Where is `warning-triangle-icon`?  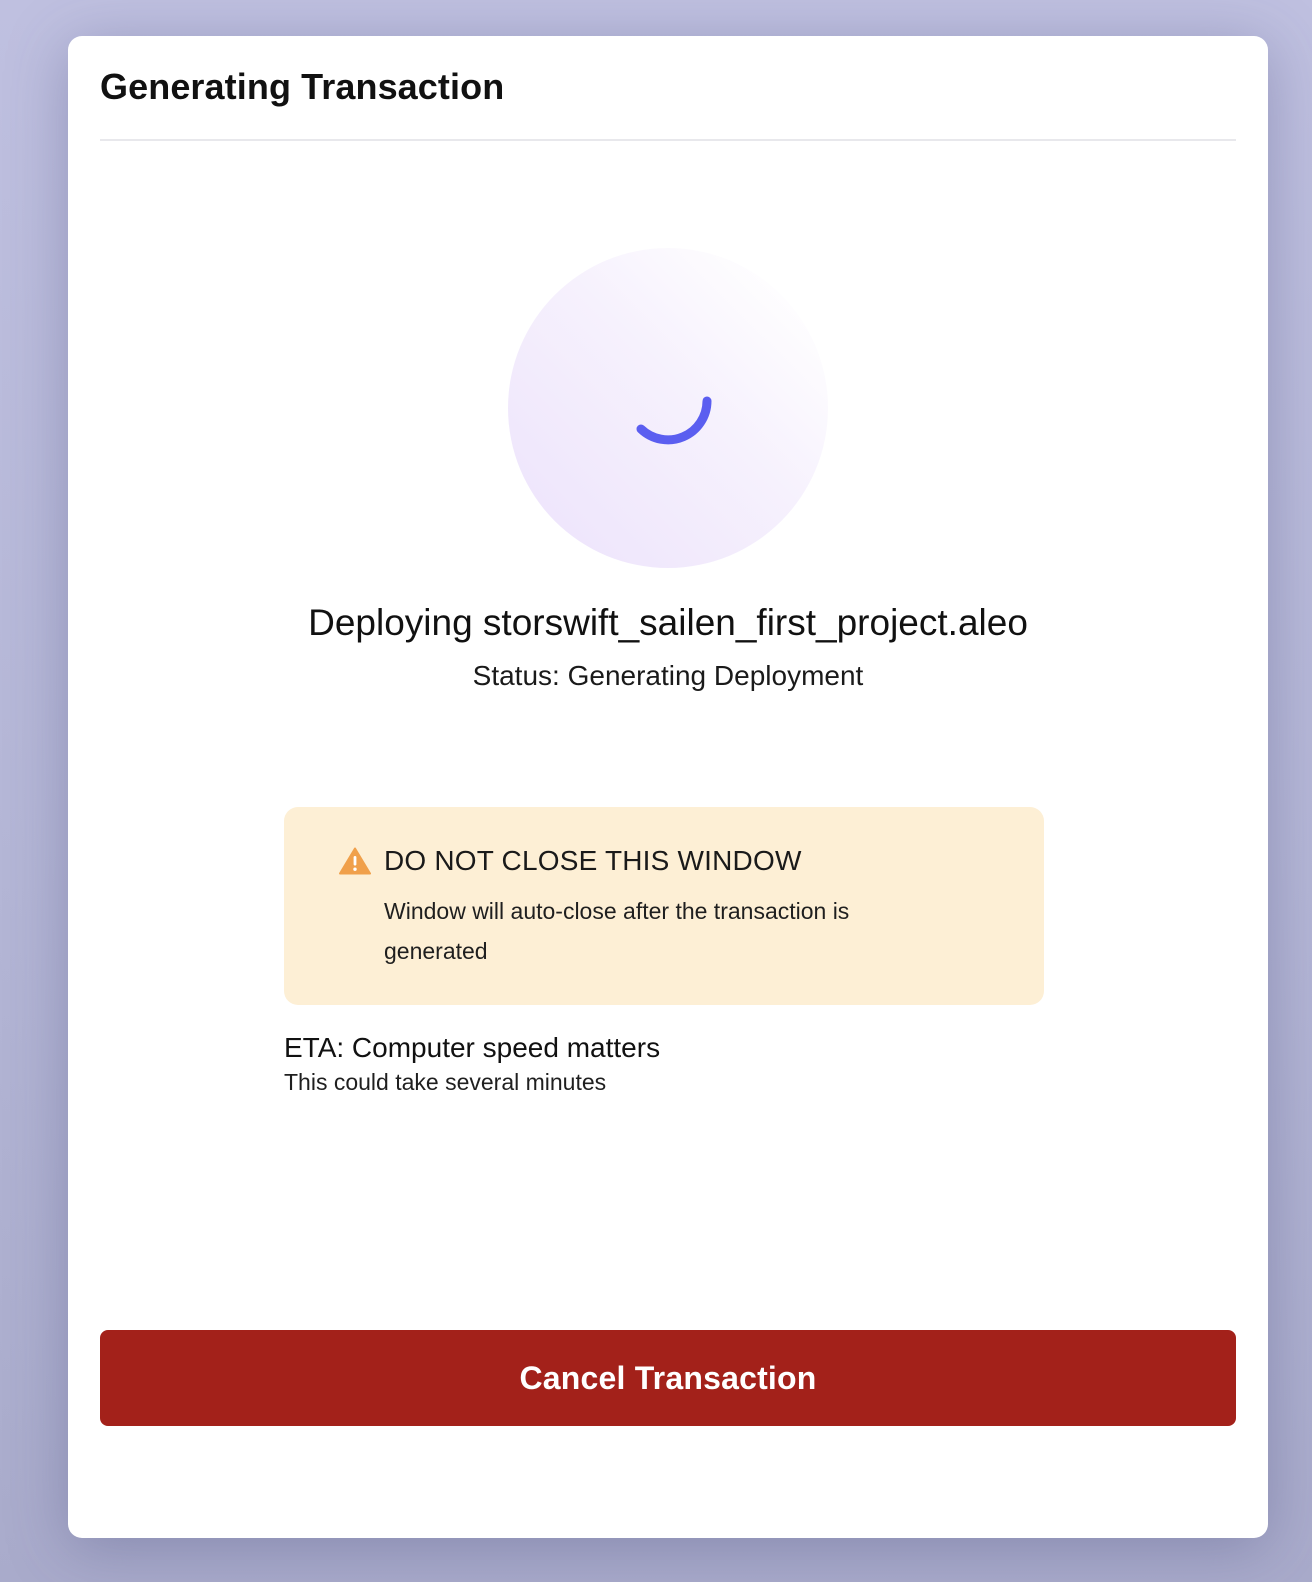
warning-triangle-icon is located at coordinates (355, 861).